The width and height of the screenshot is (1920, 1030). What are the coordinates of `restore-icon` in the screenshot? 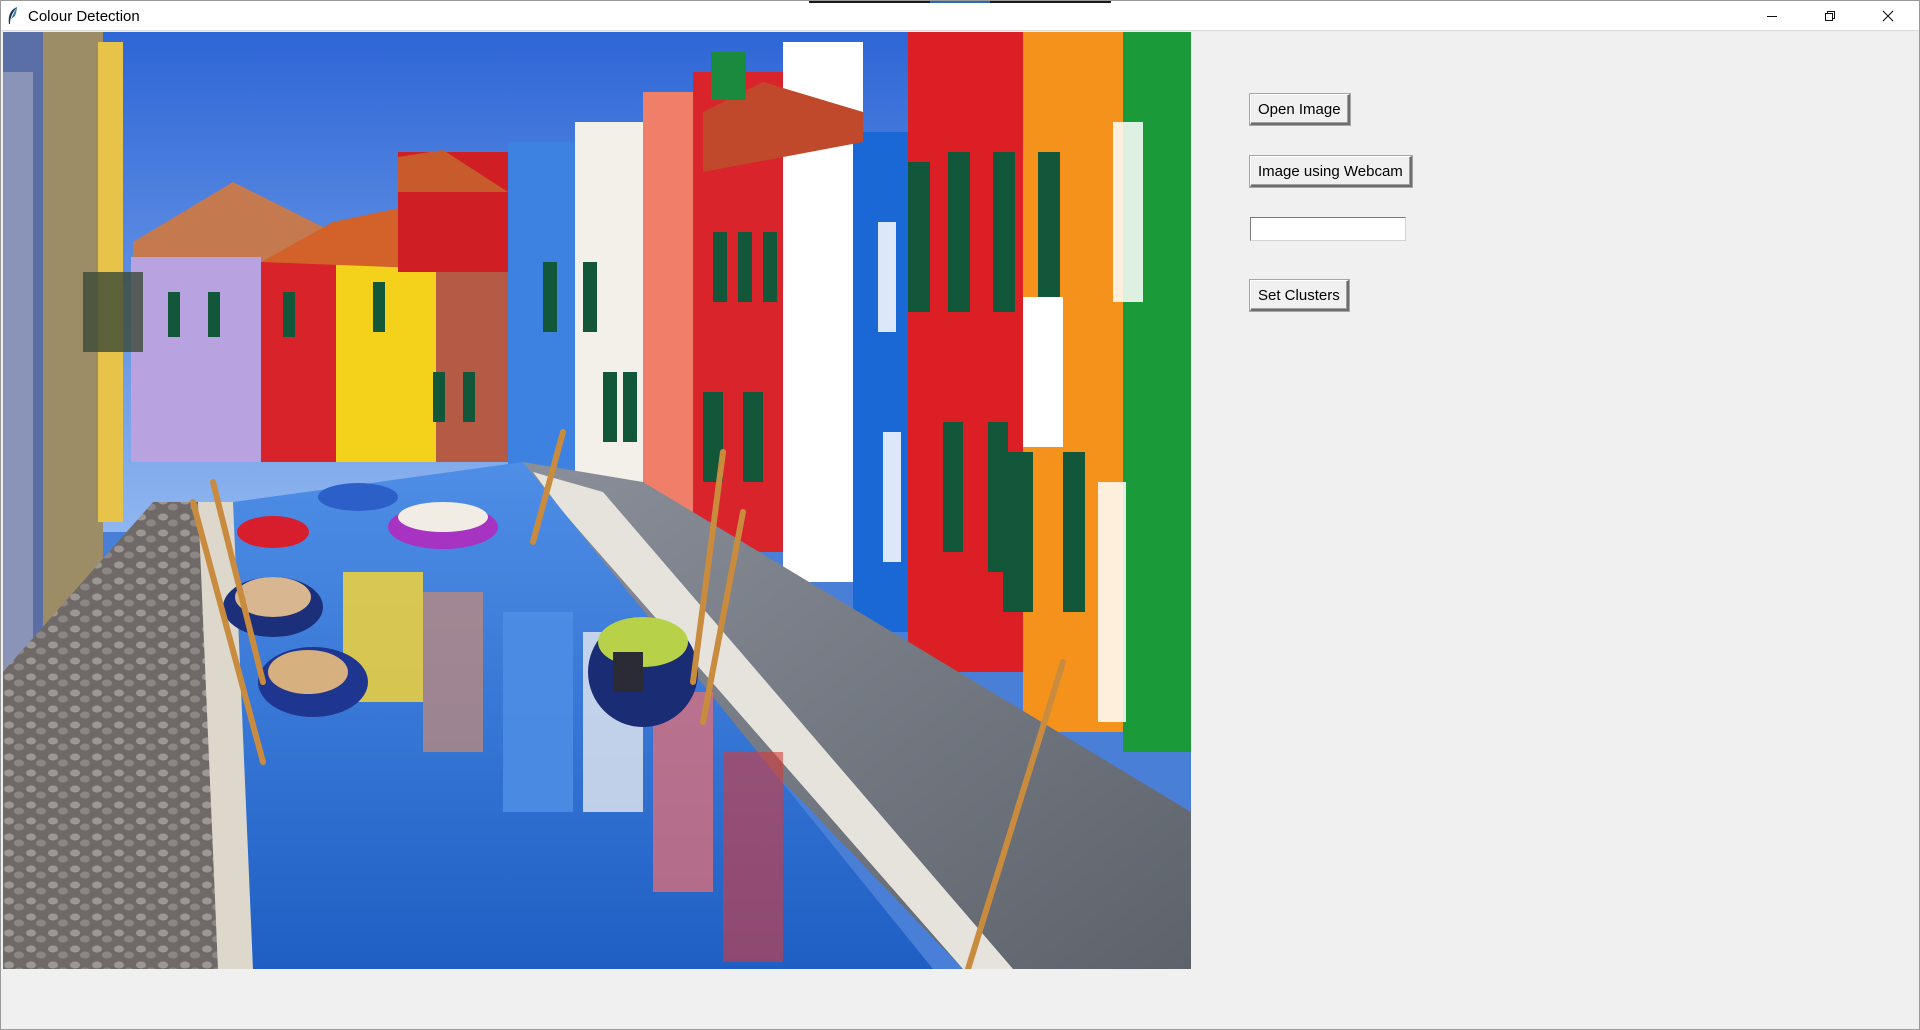 It's located at (1830, 16).